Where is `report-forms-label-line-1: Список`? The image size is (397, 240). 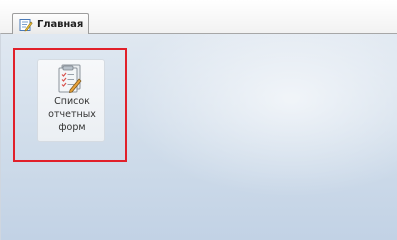 report-forms-label-line-1: Список is located at coordinates (72, 101).